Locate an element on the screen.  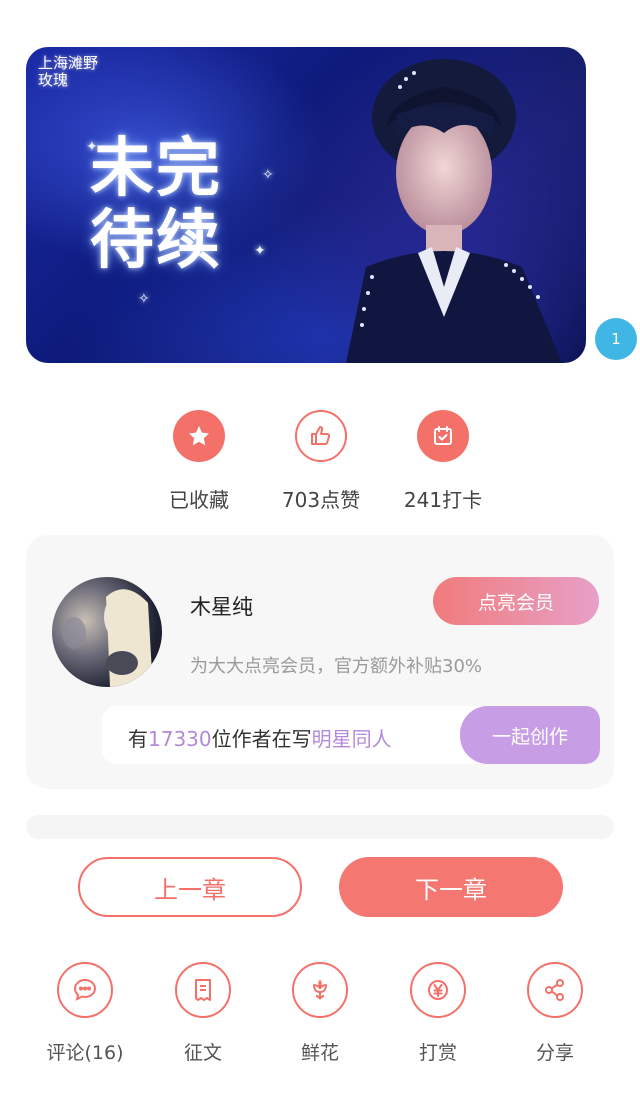
next-chapter-button: 下一章 is located at coordinates (451, 887).